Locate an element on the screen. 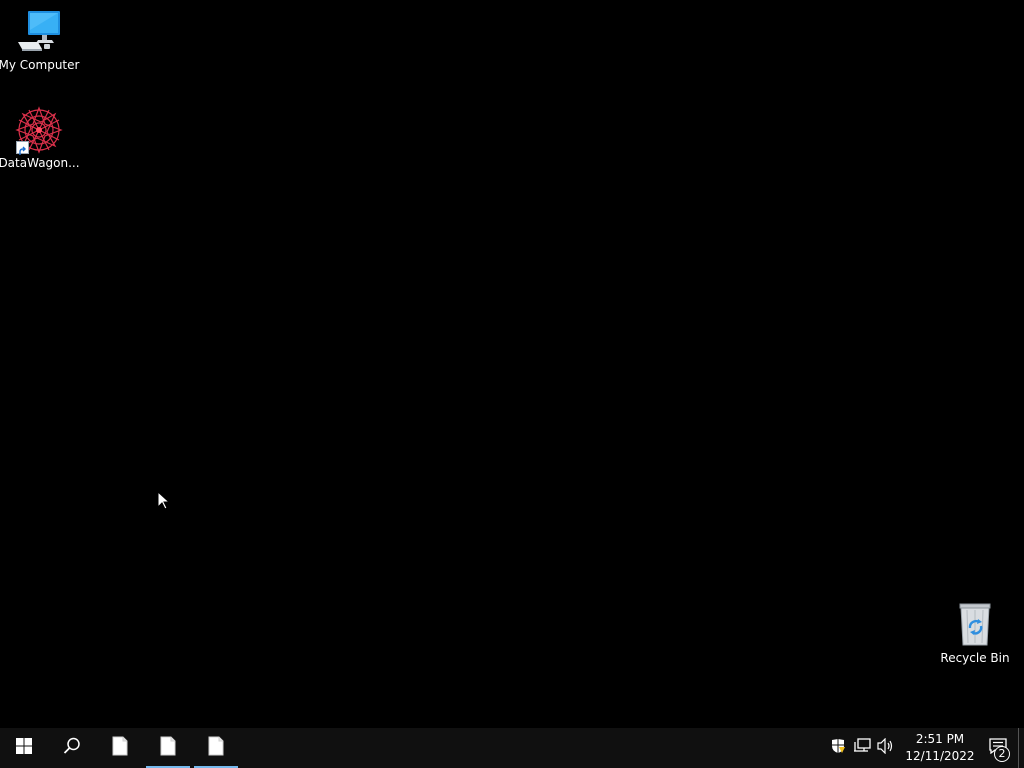 Image resolution: width=1024 pixels, height=768 pixels. clock-date: 12/11/2022 is located at coordinates (940, 756).